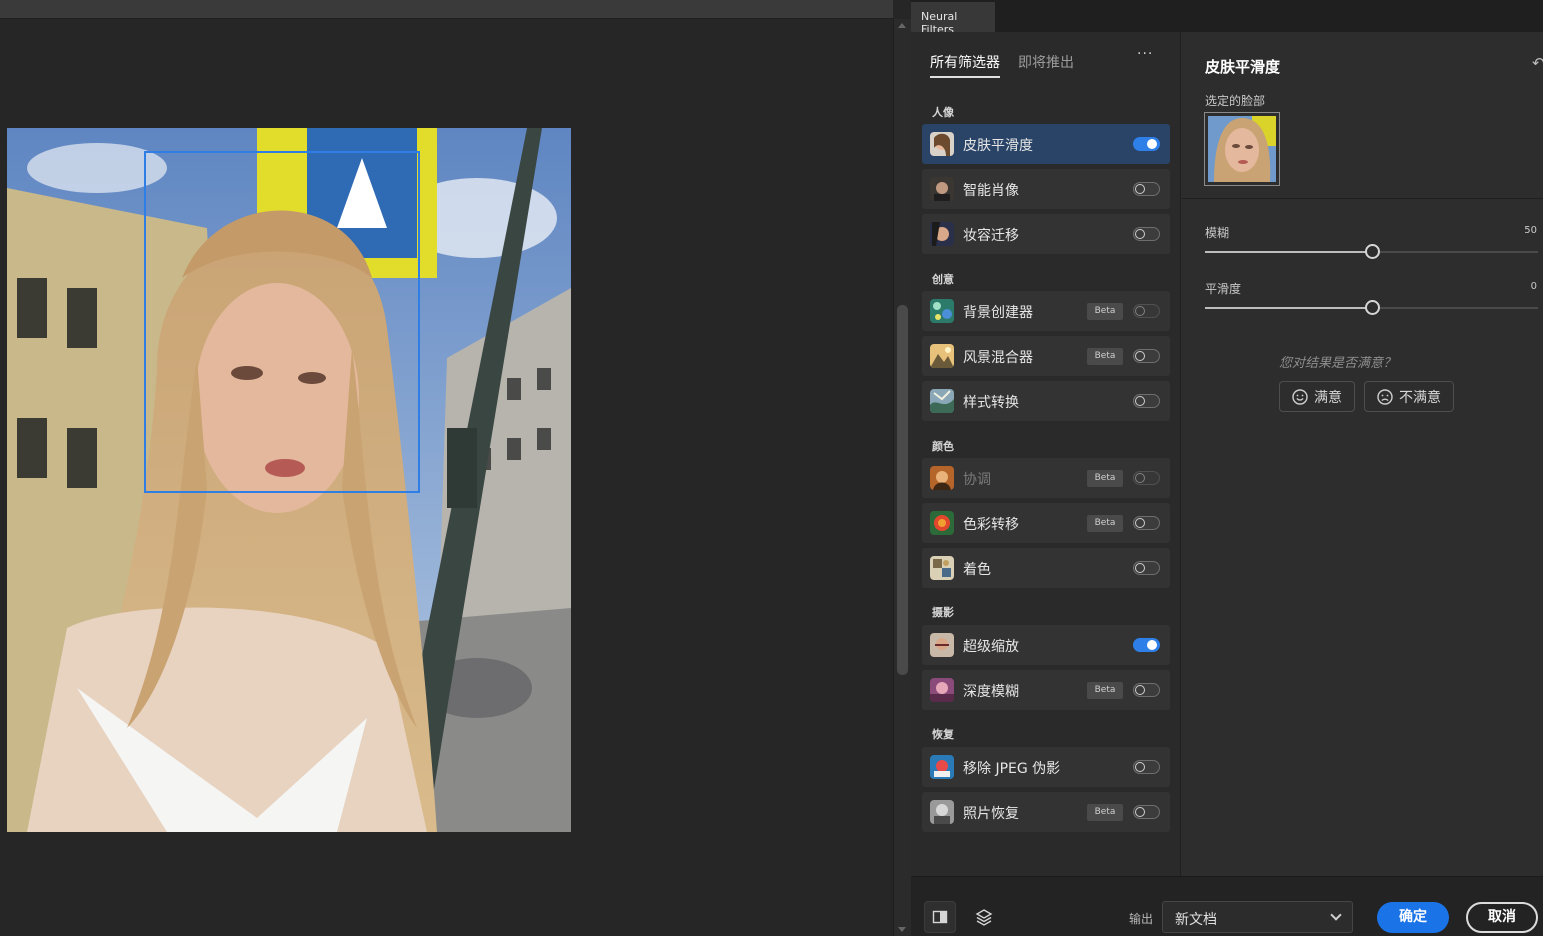 The width and height of the screenshot is (1543, 936). I want to click on smoothness-slider, so click(1371, 307).